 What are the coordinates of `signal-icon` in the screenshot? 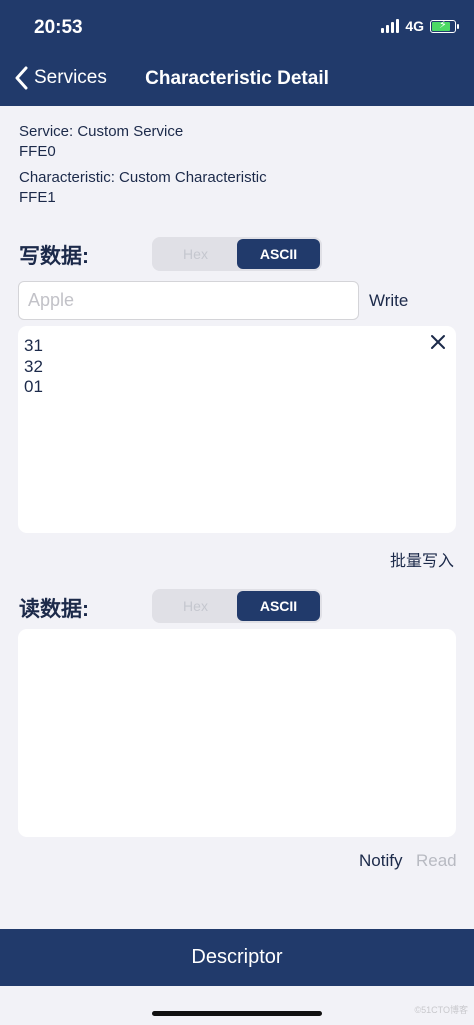 It's located at (390, 26).